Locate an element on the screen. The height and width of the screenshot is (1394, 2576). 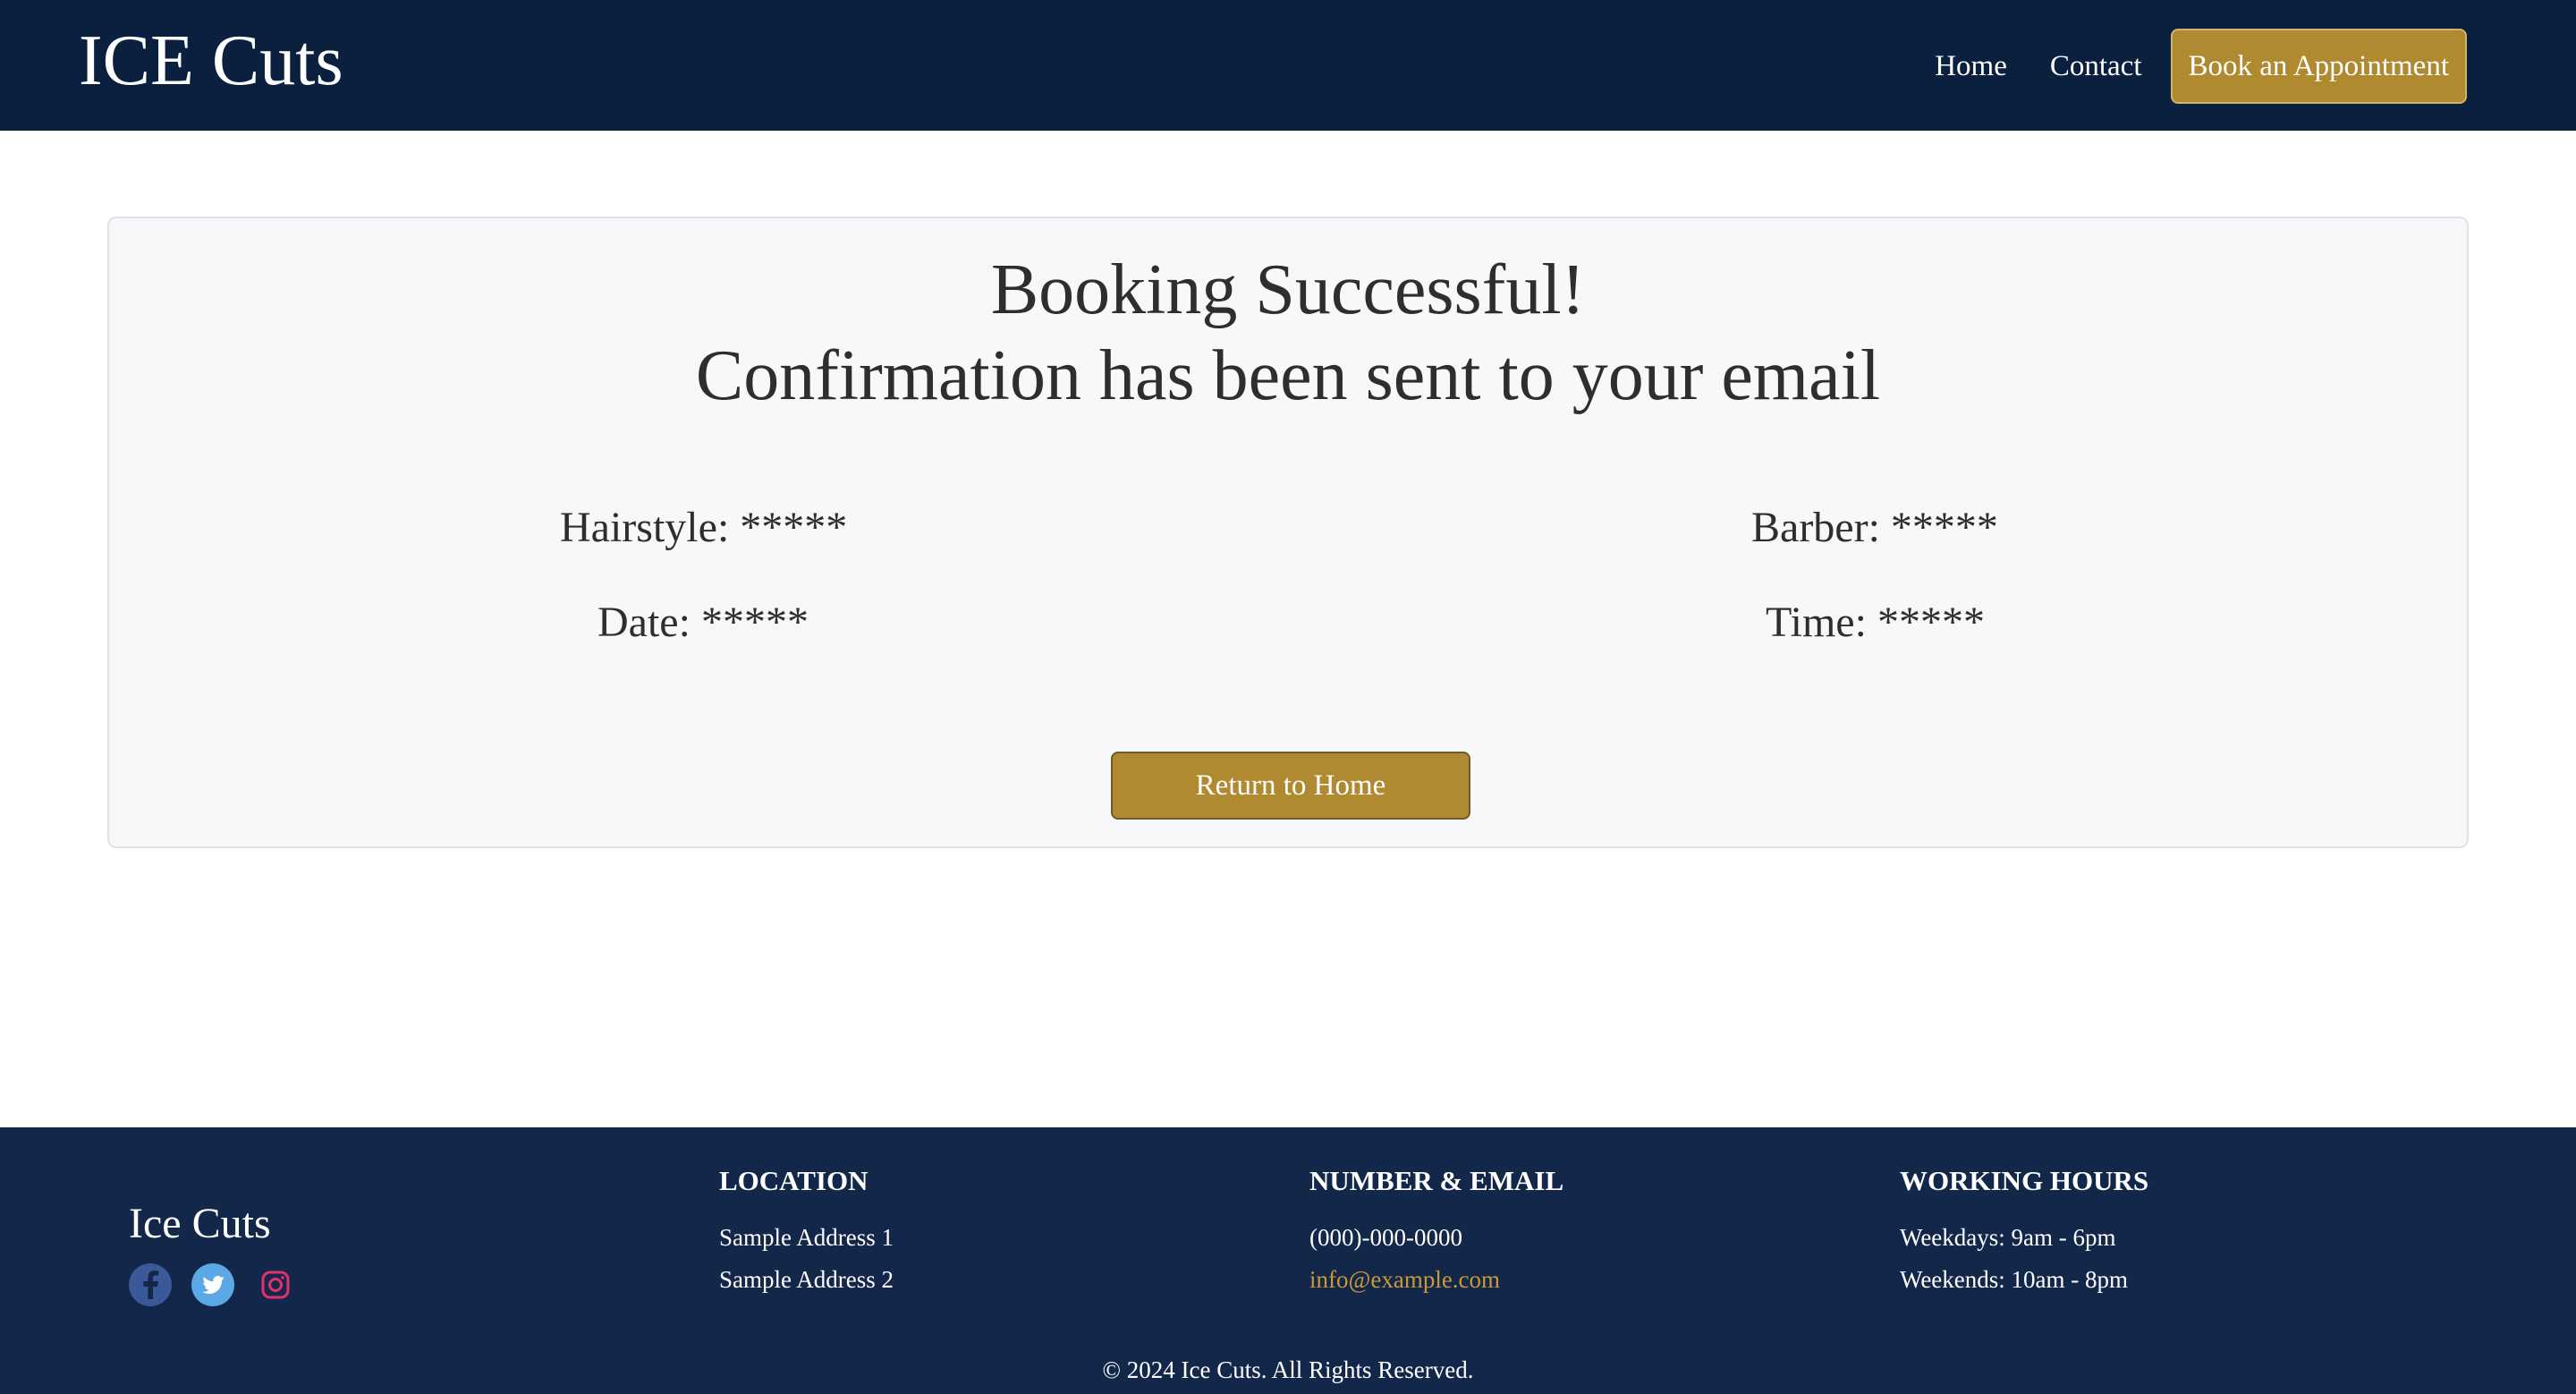
social-links is located at coordinates (223, 1285).